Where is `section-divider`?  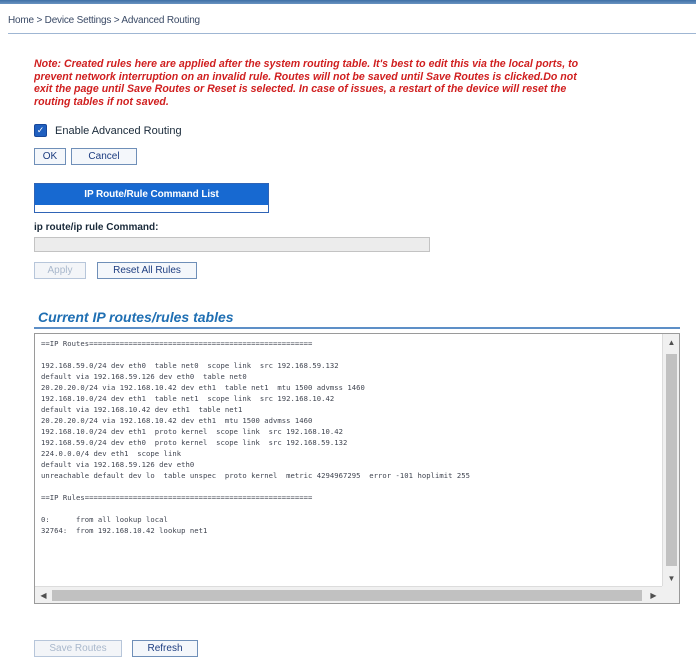
section-divider is located at coordinates (357, 328).